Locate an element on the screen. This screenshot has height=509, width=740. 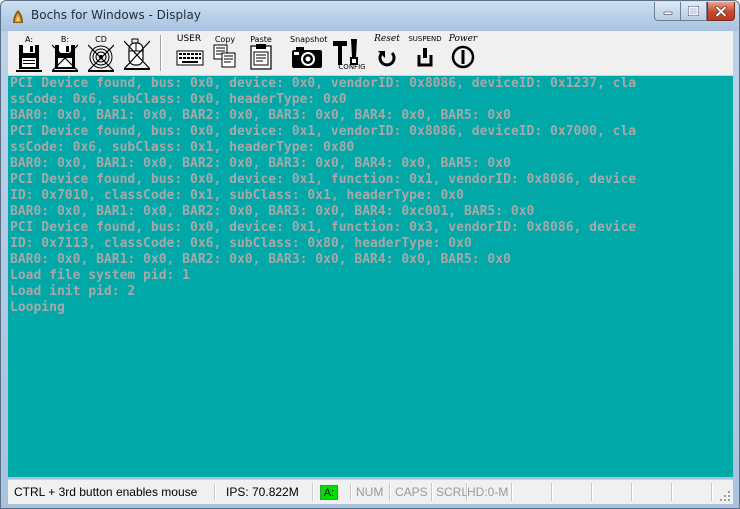
reset-button: Reset is located at coordinates (387, 53).